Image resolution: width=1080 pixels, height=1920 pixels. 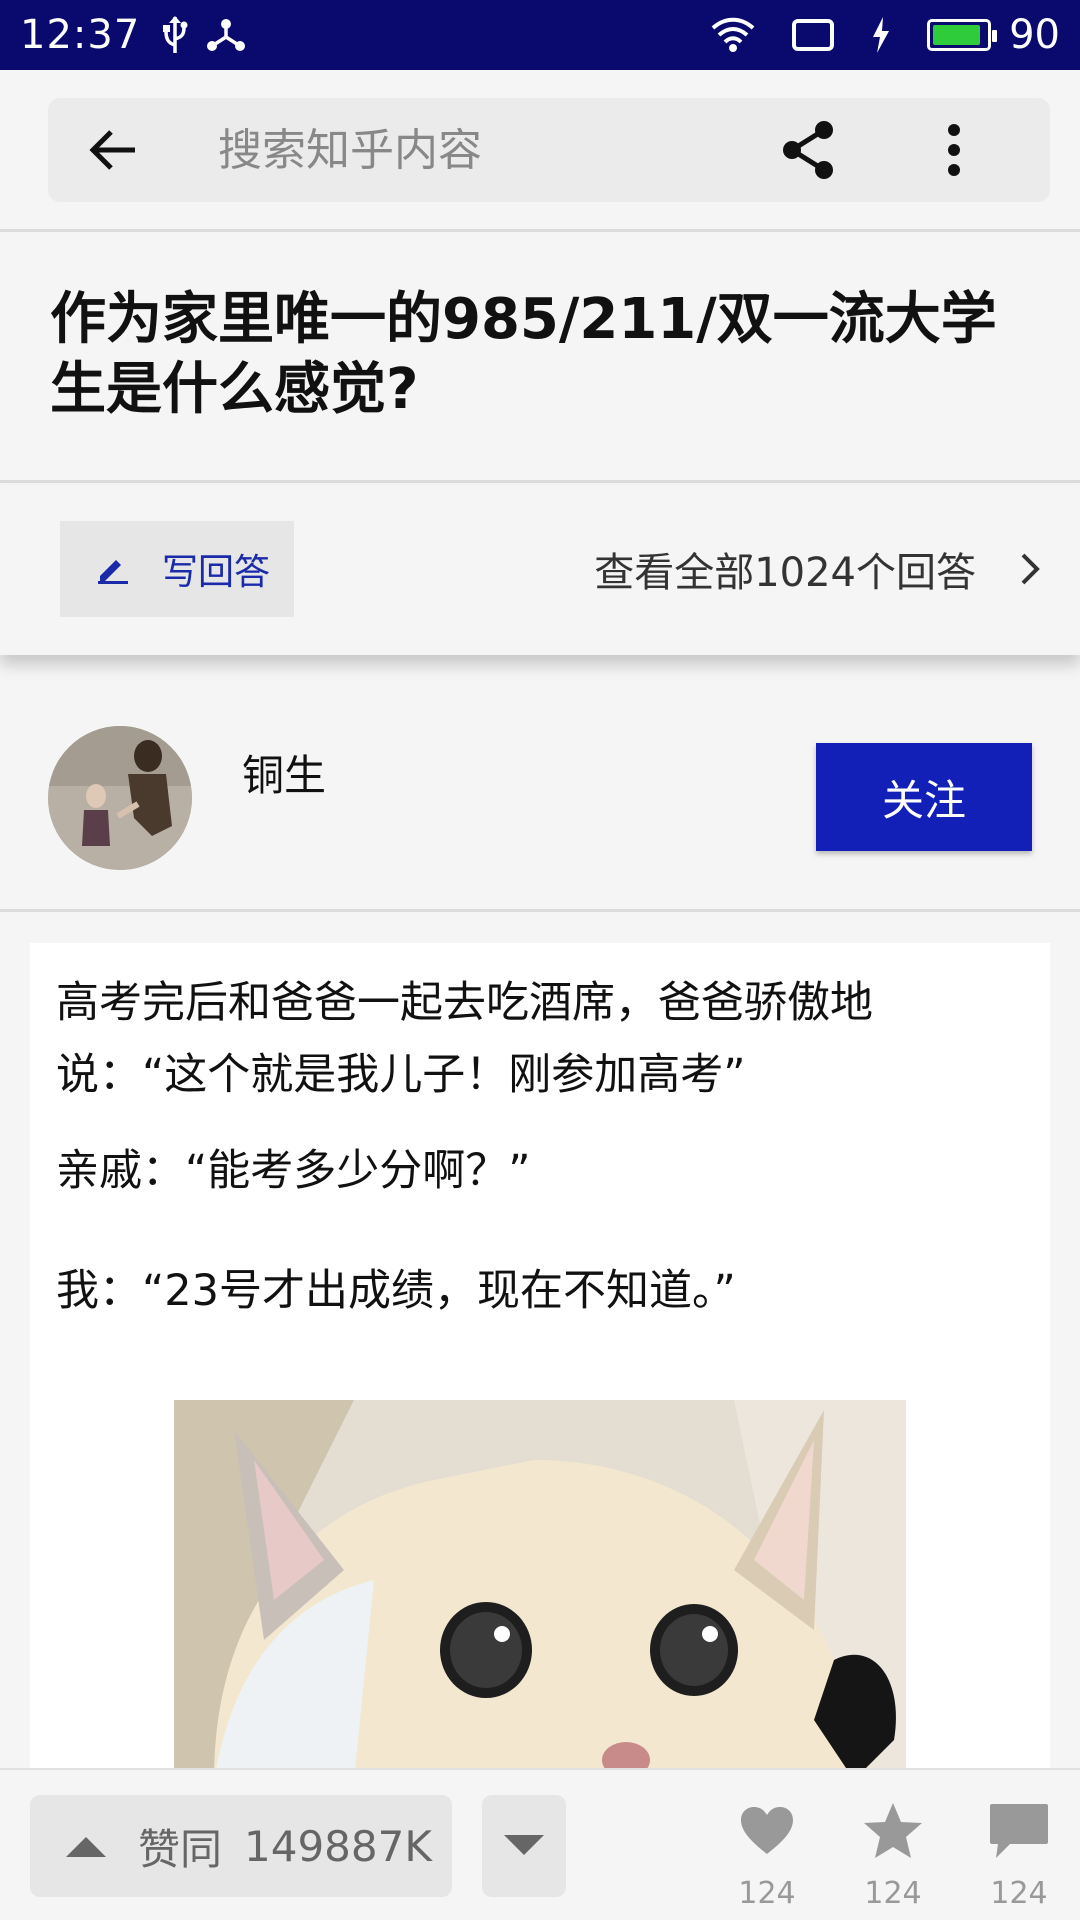 I want to click on bottom-action-bar: 赞同 149887K 124 124 124, so click(x=540, y=1844).